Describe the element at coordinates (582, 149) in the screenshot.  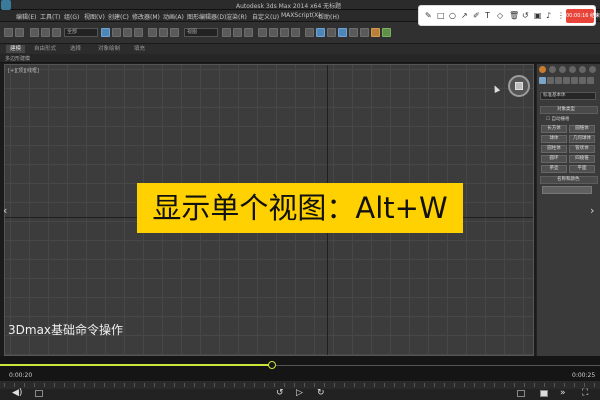
I see `tube-button: 管状体` at that location.